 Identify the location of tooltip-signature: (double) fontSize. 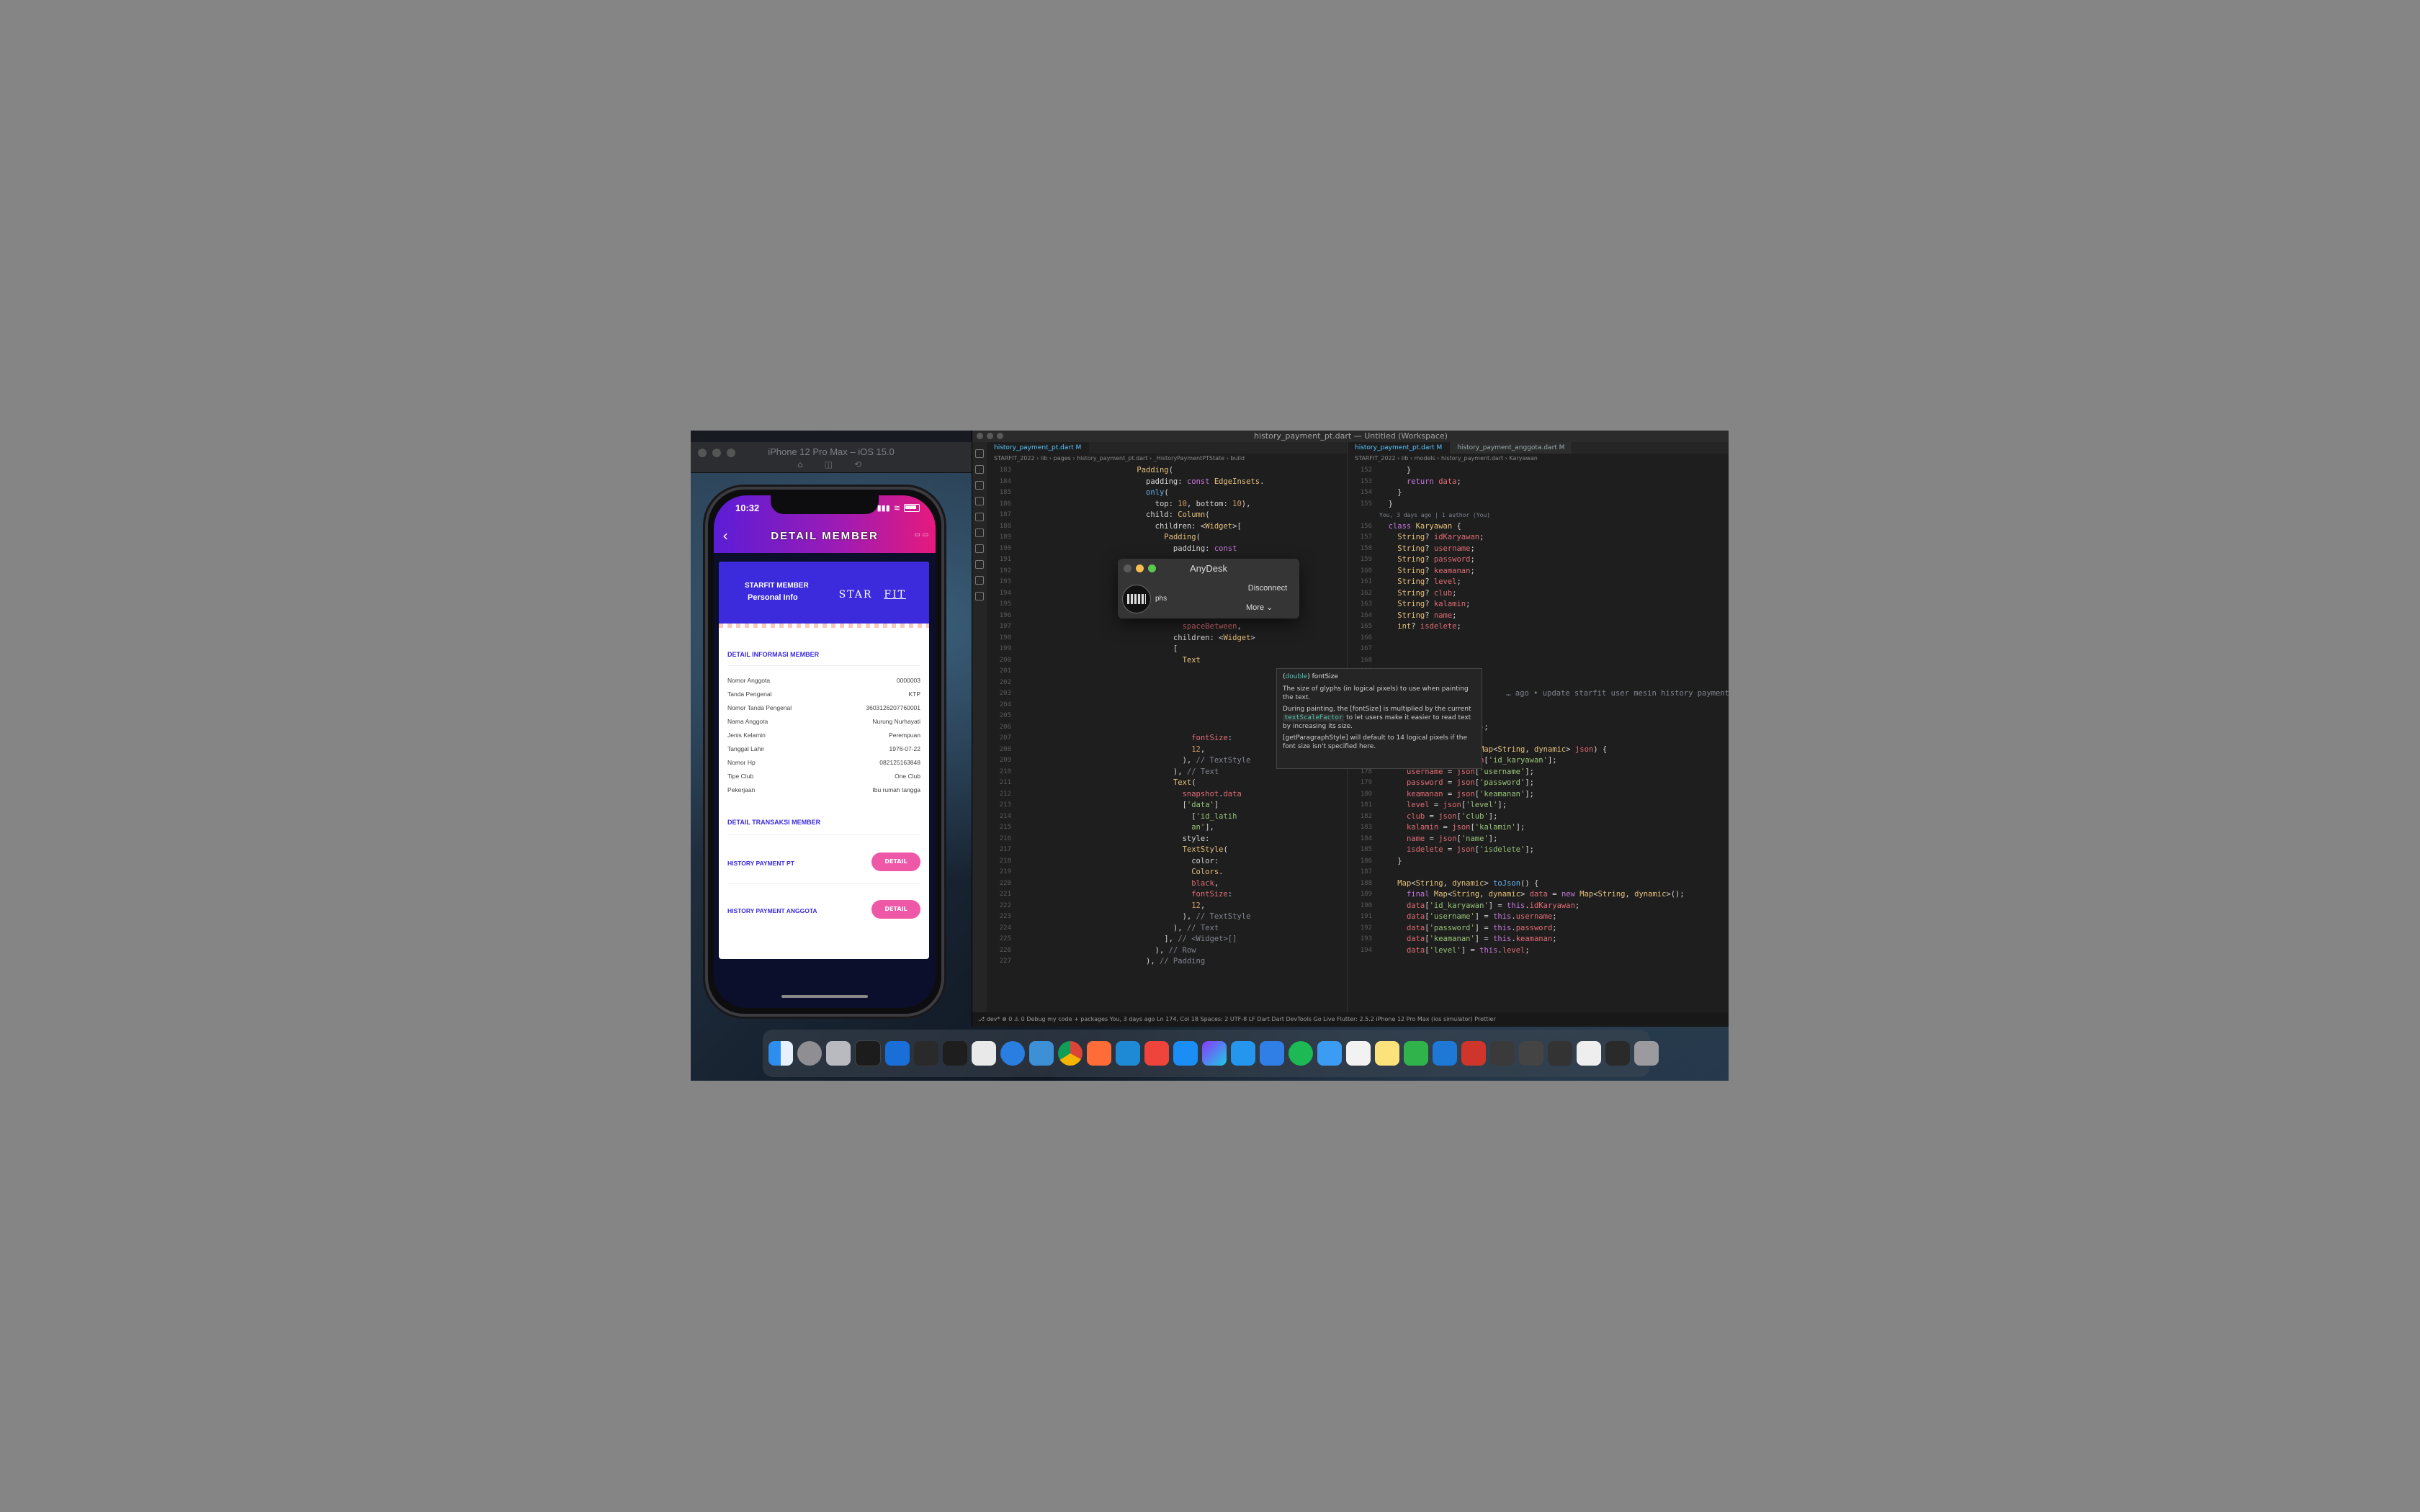
(1310, 676).